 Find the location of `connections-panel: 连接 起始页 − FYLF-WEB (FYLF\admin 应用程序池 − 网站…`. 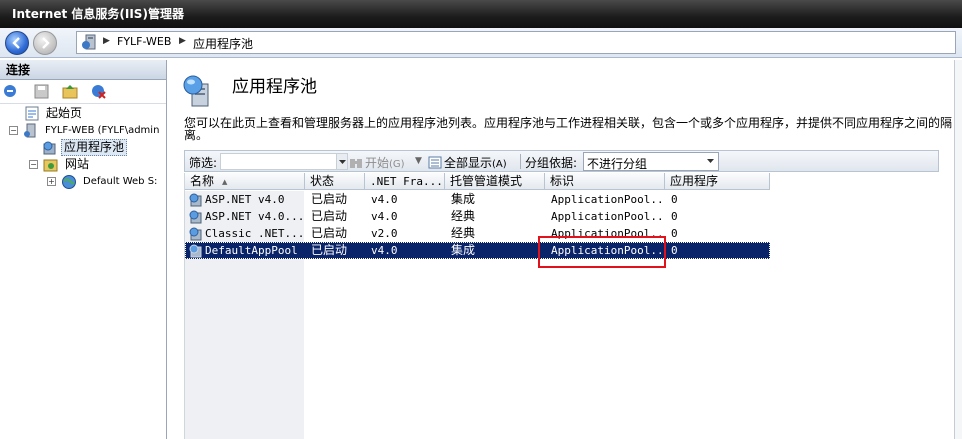

connections-panel: 连接 起始页 − FYLF-WEB (FYLF\admin 应用程序池 − 网站… is located at coordinates (83, 249).